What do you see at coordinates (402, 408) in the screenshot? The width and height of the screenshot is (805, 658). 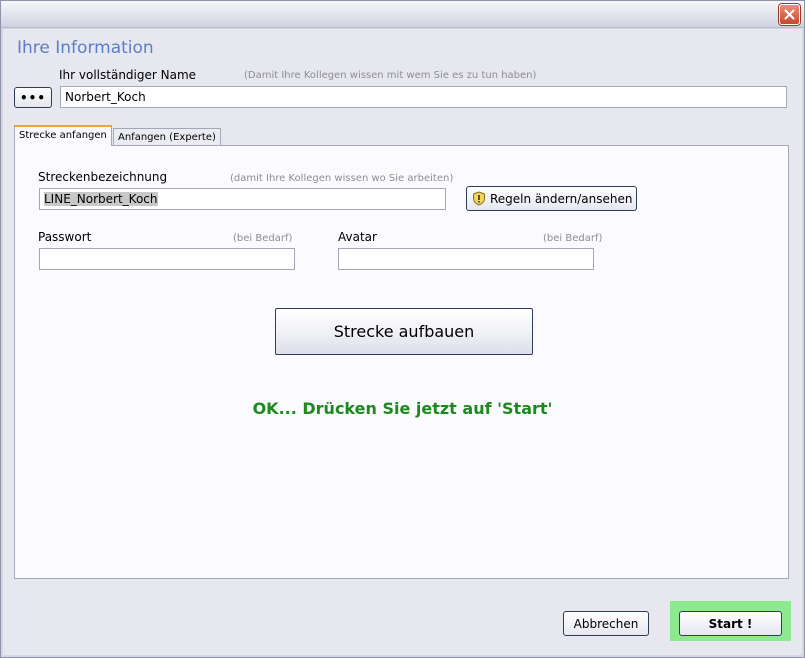 I see `status-message: OK... Drücken Sie jetzt auf 'Start'` at bounding box center [402, 408].